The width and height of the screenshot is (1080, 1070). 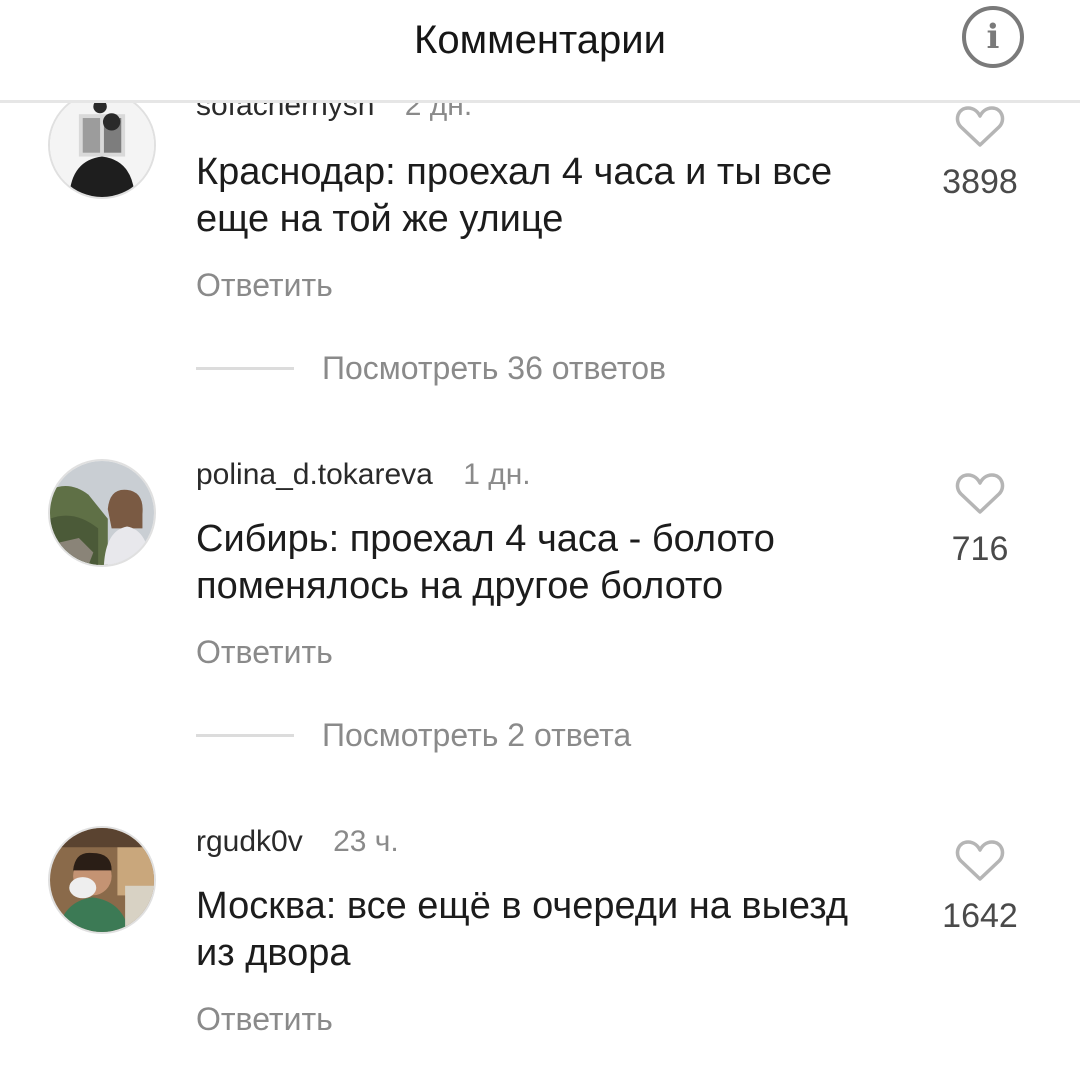 What do you see at coordinates (366, 841) in the screenshot?
I see `timestamp: 23 ч.` at bounding box center [366, 841].